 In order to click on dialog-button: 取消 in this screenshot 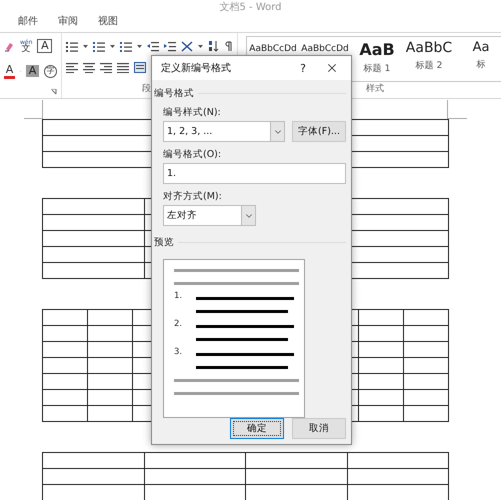, I will do `click(319, 428)`.